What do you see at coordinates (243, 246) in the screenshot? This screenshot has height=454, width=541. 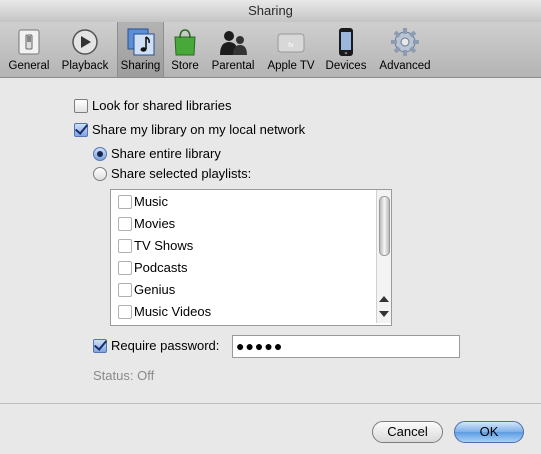 I see `list-item: TV Shows` at bounding box center [243, 246].